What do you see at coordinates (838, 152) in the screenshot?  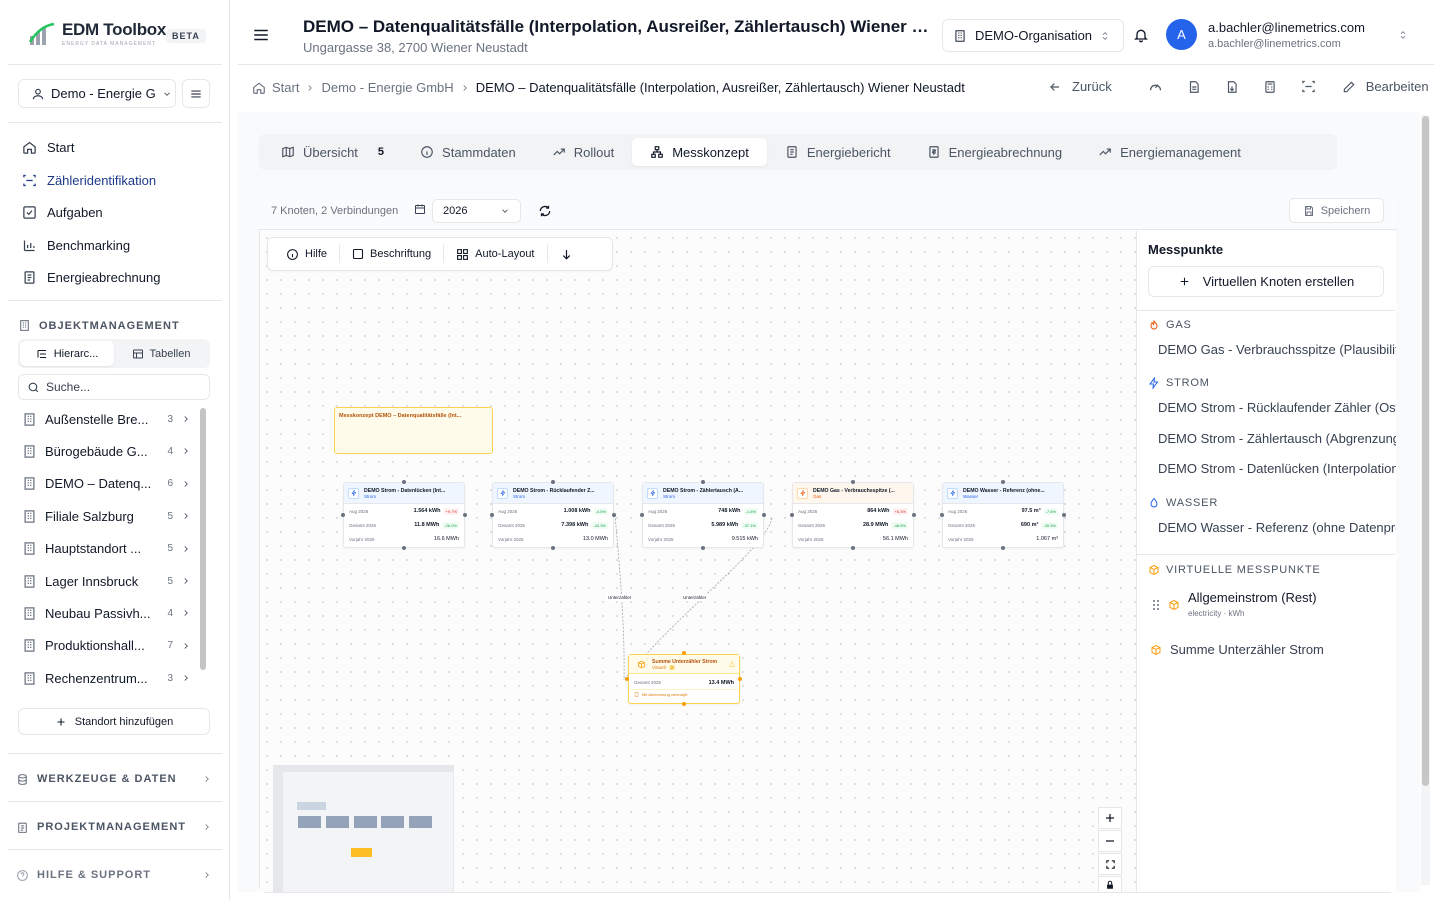 I see `tab-energiebericht: Energiebericht` at bounding box center [838, 152].